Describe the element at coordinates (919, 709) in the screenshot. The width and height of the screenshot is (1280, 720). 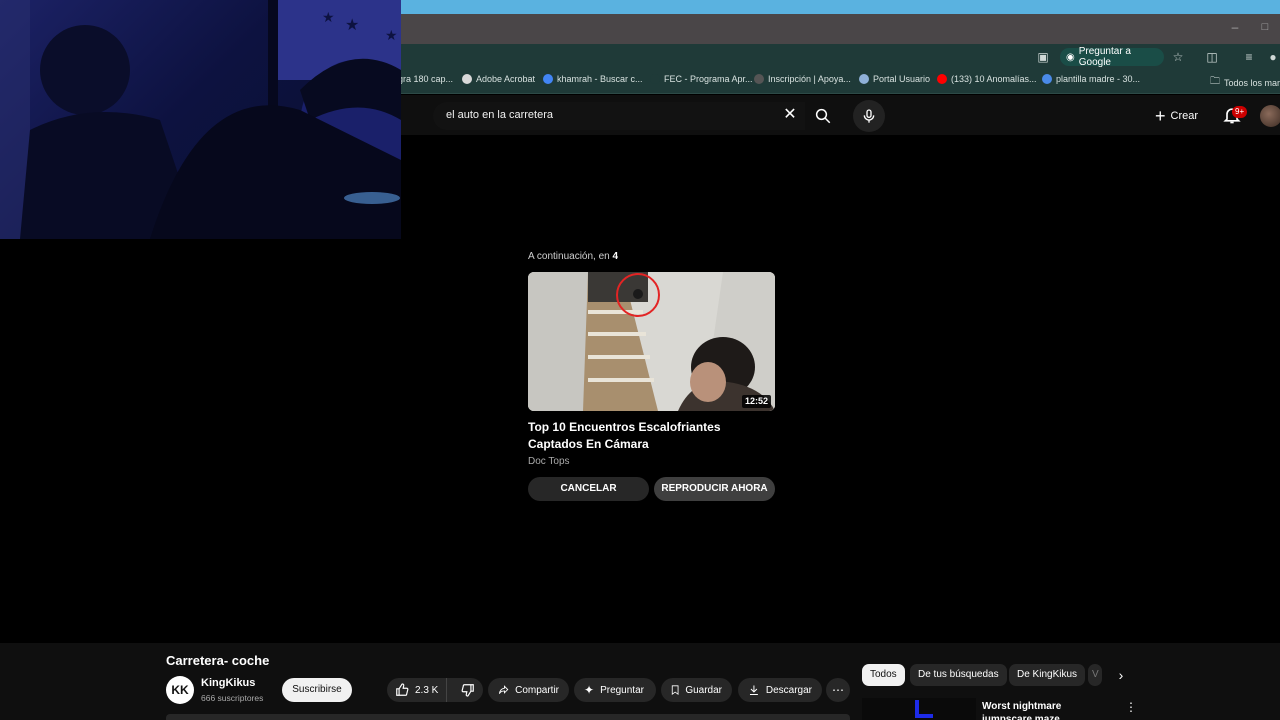
I see `recommended-video-thumbnail` at that location.